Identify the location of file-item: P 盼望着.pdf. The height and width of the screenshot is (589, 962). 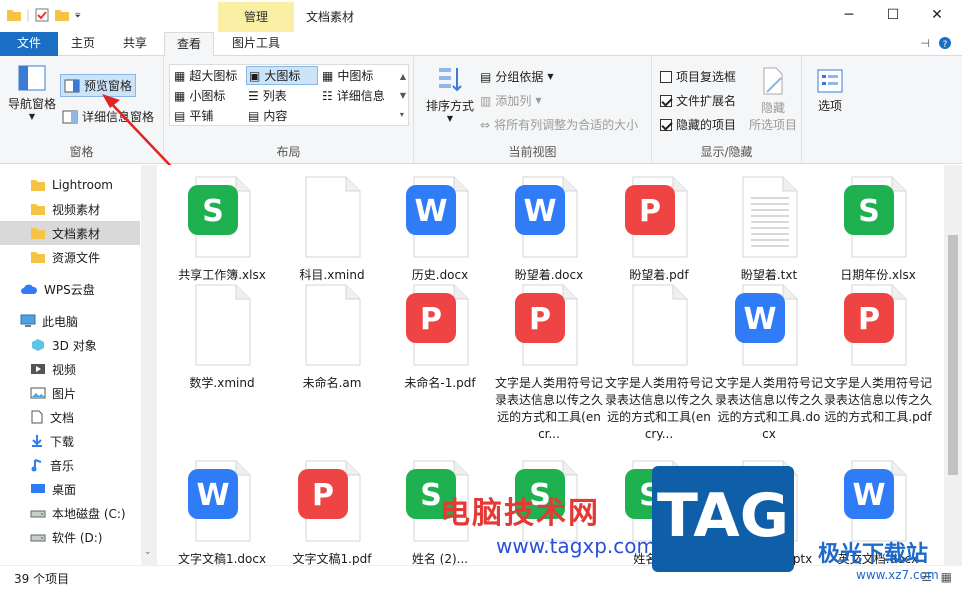
(659, 229).